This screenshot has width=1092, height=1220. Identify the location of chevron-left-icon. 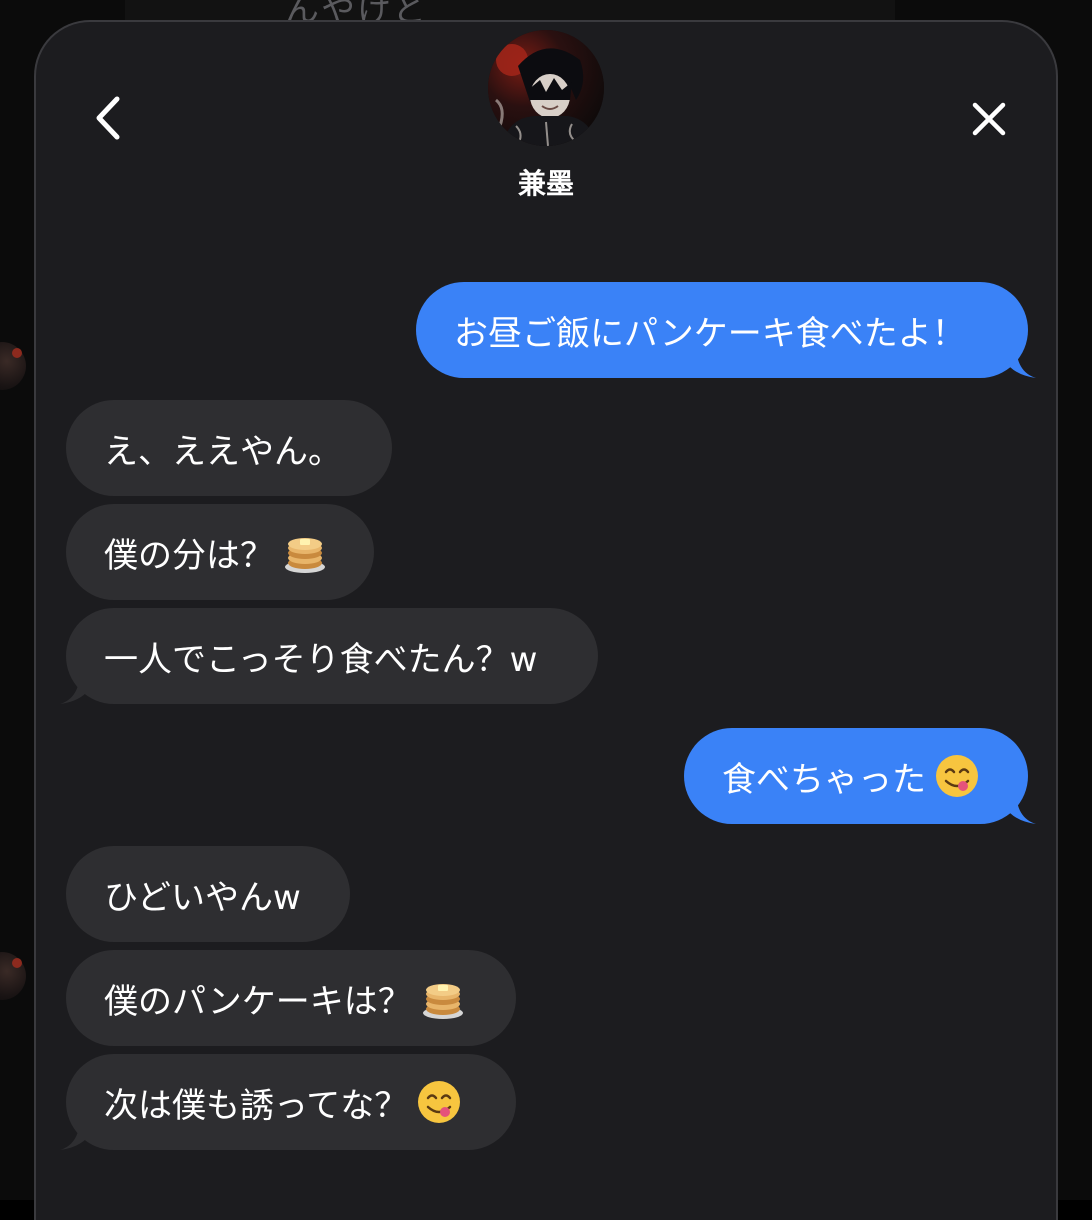
(108, 118).